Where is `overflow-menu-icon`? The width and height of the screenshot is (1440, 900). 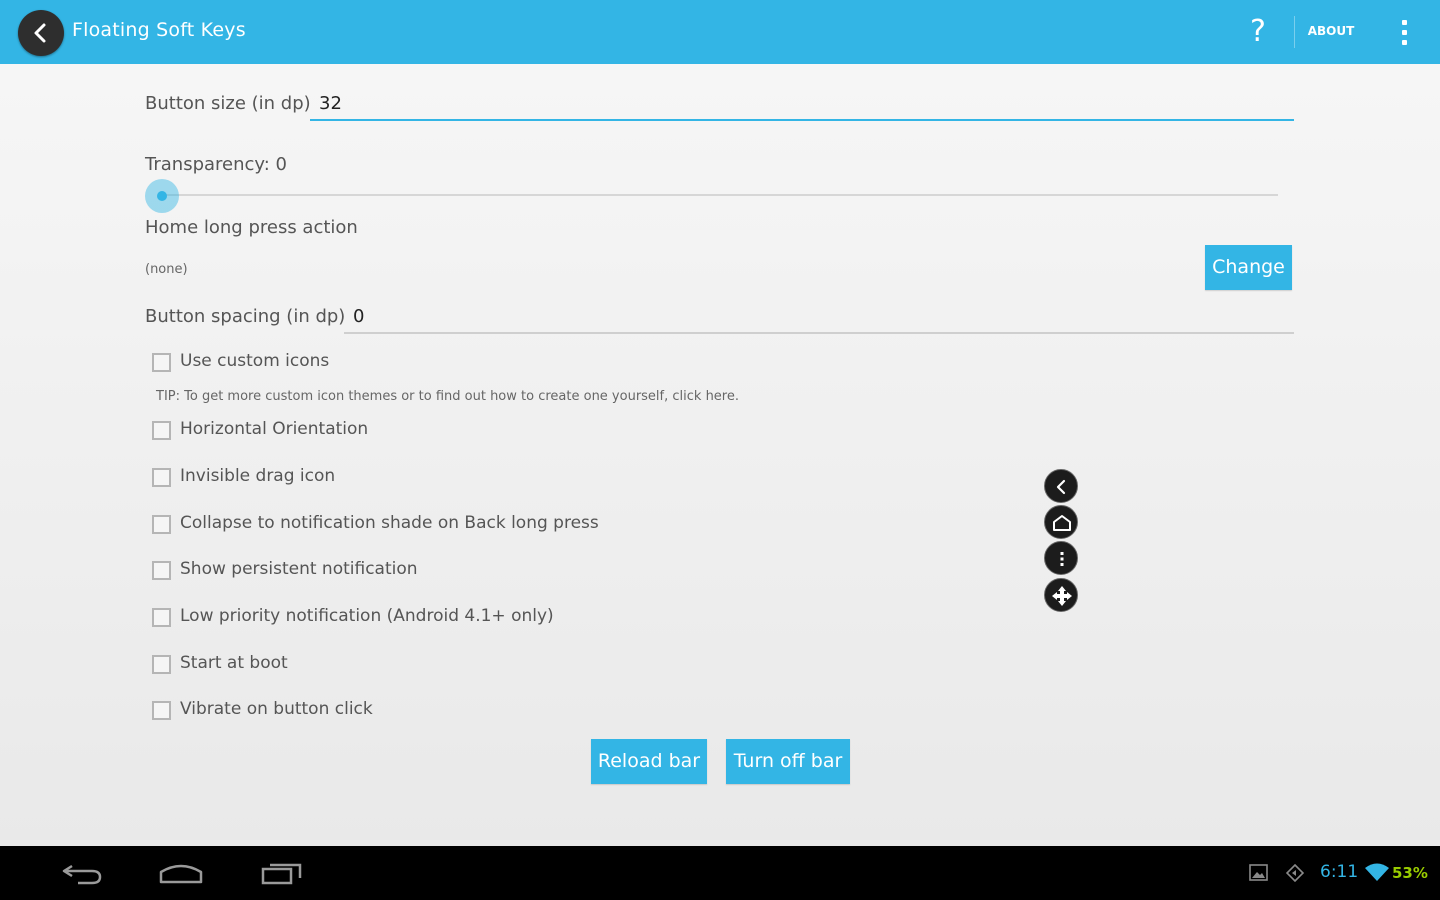
overflow-menu-icon is located at coordinates (1404, 22).